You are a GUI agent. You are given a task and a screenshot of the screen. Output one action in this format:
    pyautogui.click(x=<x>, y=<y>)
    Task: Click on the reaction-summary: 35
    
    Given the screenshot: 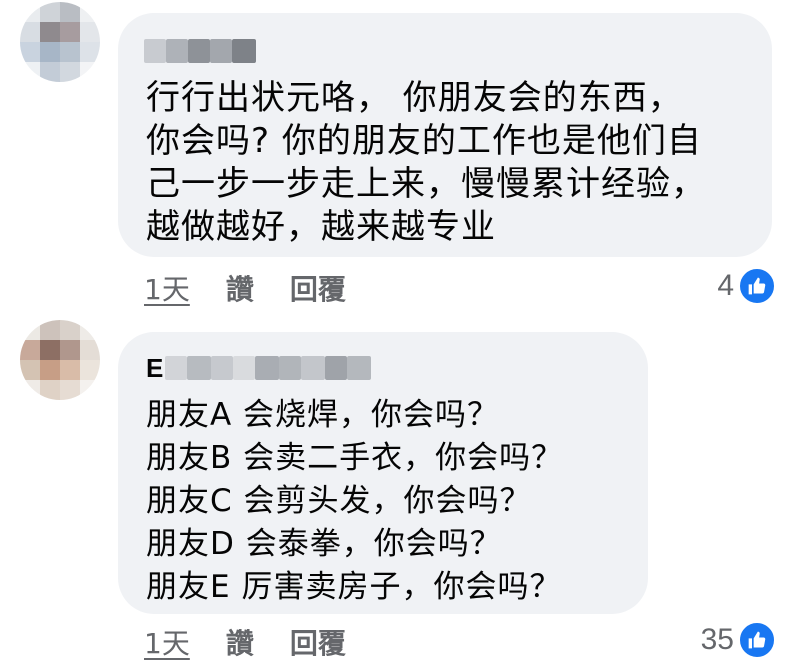 What is the action you would take?
    pyautogui.click(x=738, y=640)
    